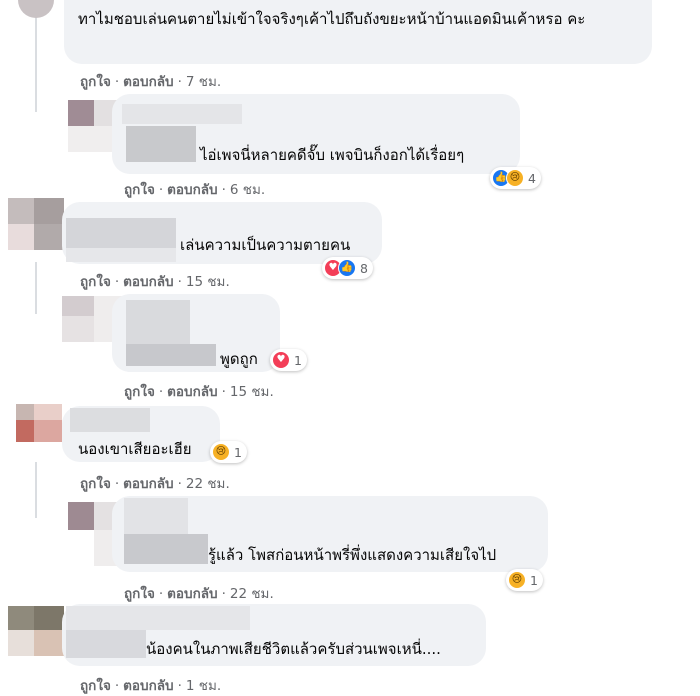 The height and width of the screenshot is (696, 700). I want to click on timestamp: 6 ชม., so click(247, 190).